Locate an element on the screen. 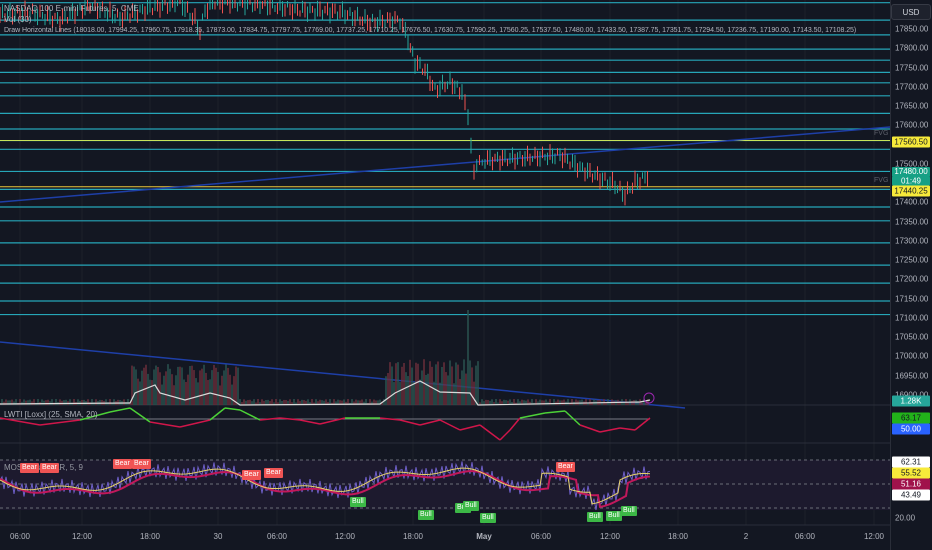 Image resolution: width=932 pixels, height=550 pixels. osc-tick: 20.00 is located at coordinates (905, 518).